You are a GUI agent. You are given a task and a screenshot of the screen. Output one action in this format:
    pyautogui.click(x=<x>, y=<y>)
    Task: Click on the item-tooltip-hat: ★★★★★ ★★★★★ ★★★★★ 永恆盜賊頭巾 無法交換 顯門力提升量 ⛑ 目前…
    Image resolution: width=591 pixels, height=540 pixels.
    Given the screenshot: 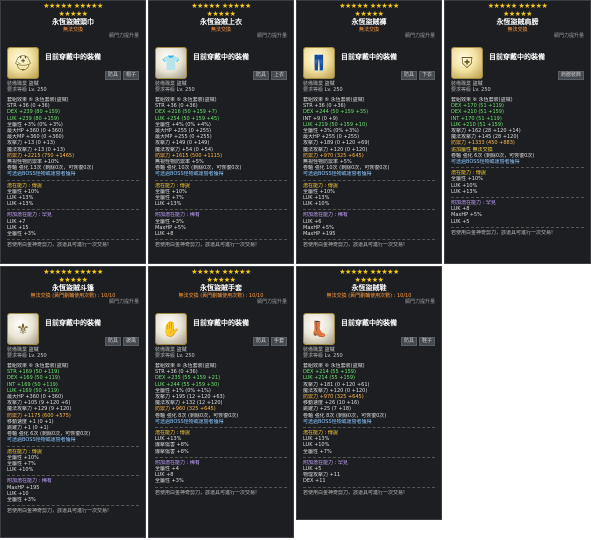 What is the action you would take?
    pyautogui.click(x=73, y=132)
    